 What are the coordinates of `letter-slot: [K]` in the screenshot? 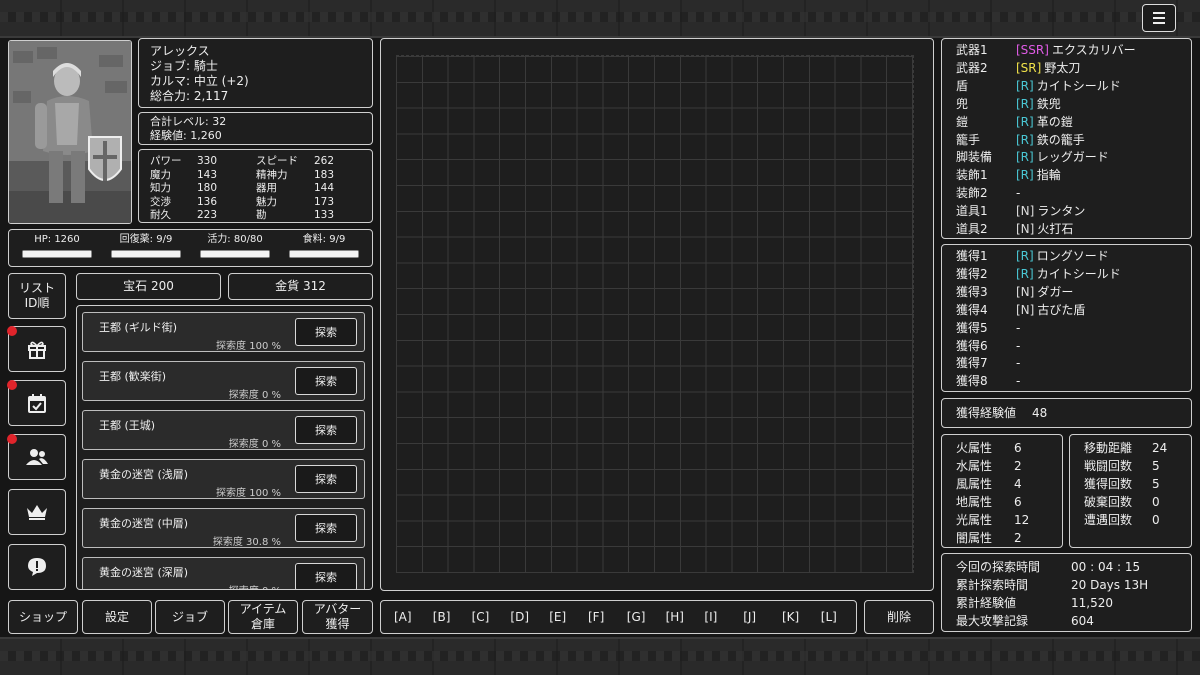 It's located at (790, 617).